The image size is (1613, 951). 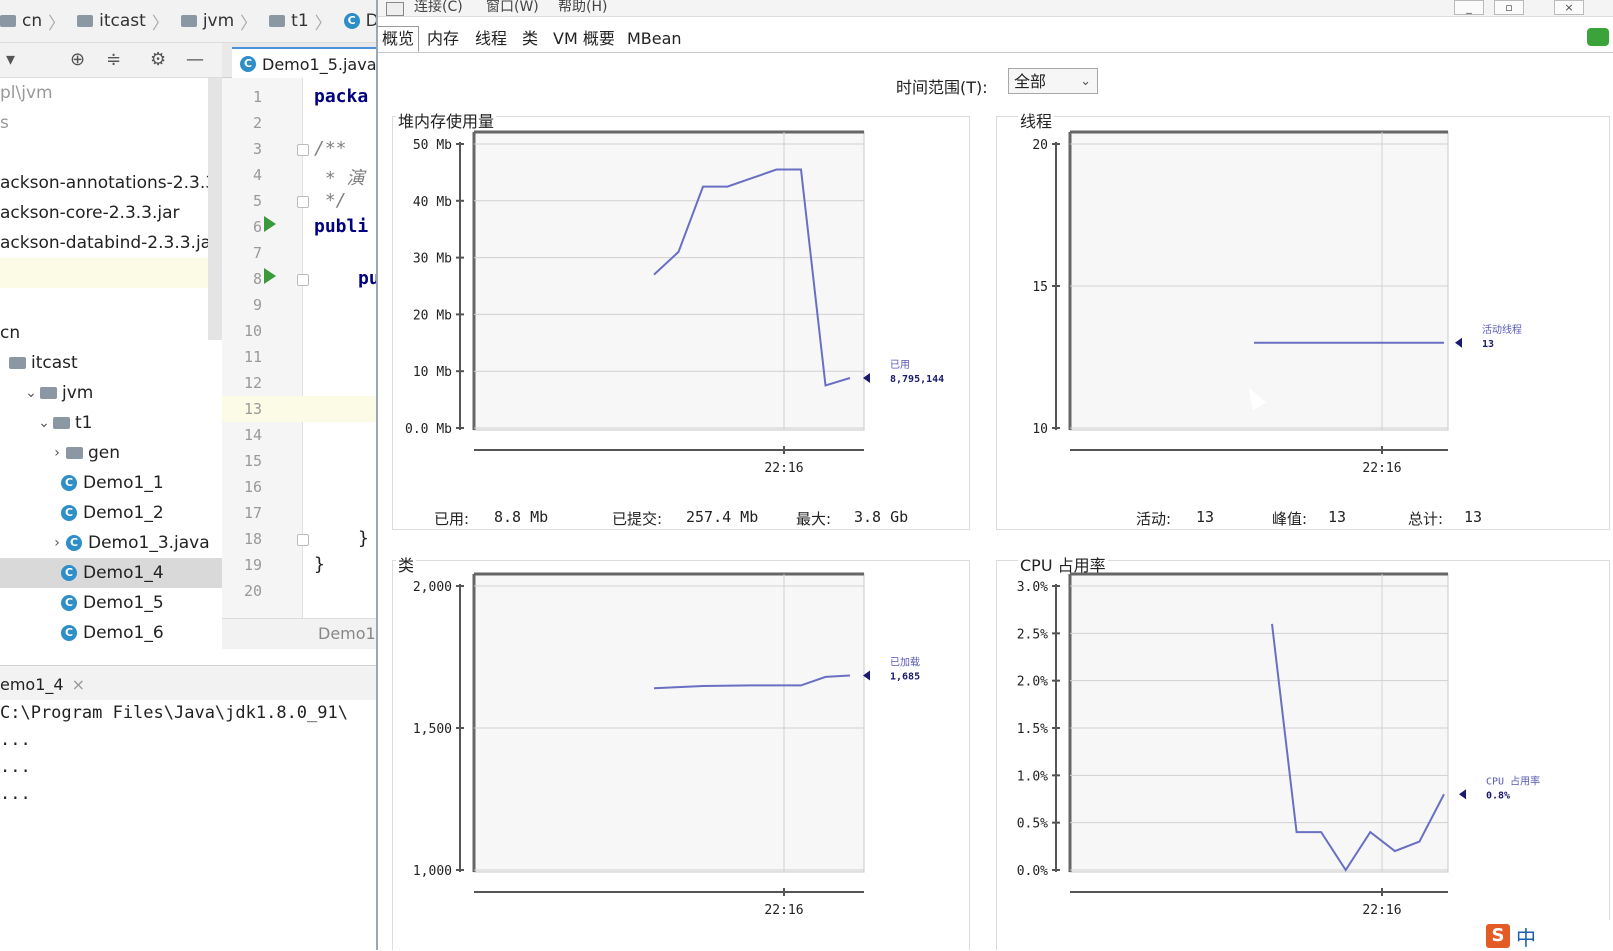 What do you see at coordinates (111, 483) in the screenshot?
I see `tree-item: C Demo1_1` at bounding box center [111, 483].